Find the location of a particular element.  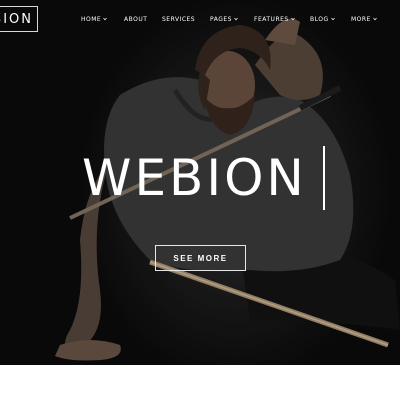

nav-item-label: BLOG is located at coordinates (319, 19).